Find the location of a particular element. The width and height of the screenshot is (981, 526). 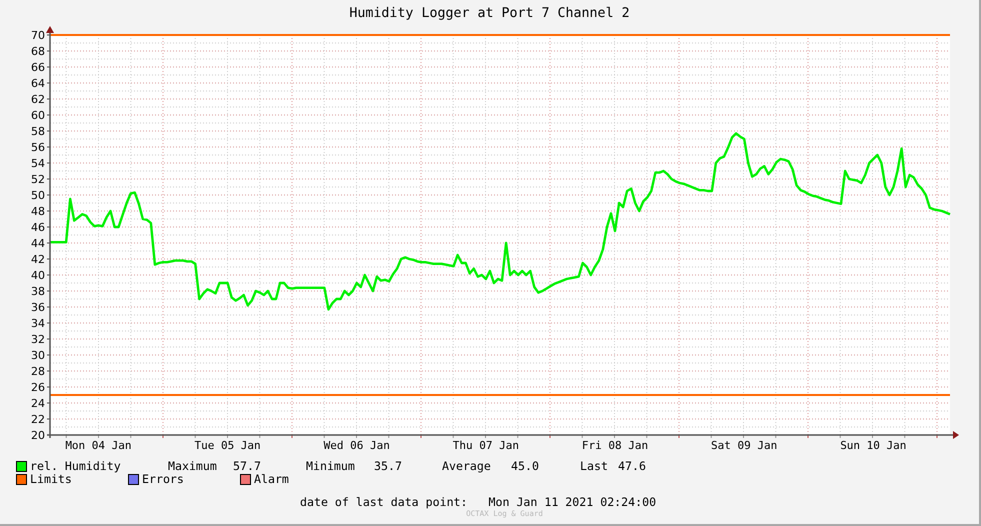

stat-label: Minimum is located at coordinates (331, 466).